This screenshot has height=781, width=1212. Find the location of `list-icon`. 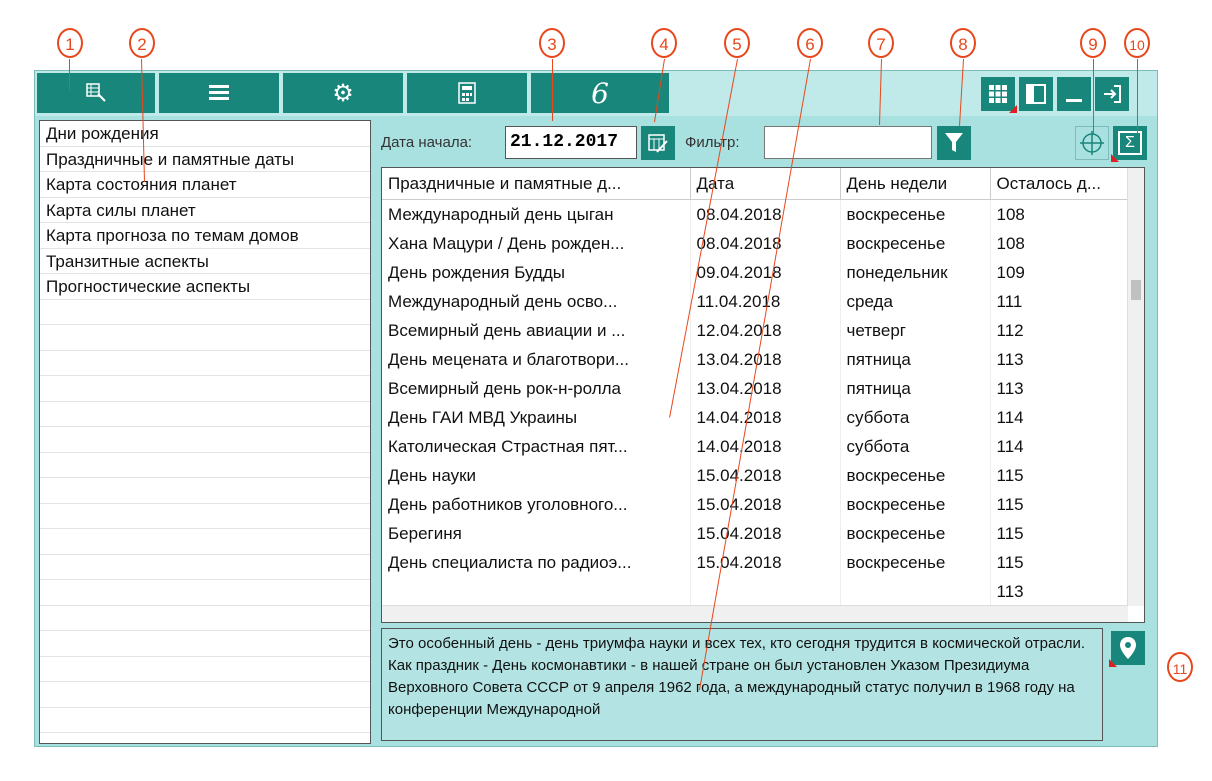

list-icon is located at coordinates (219, 92).